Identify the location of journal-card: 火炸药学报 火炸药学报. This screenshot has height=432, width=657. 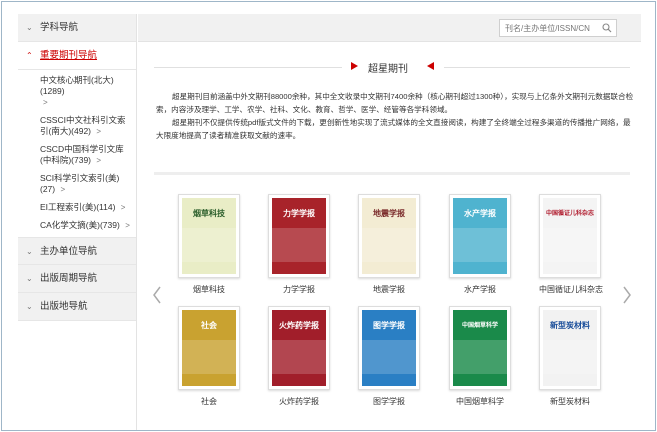
(299, 356).